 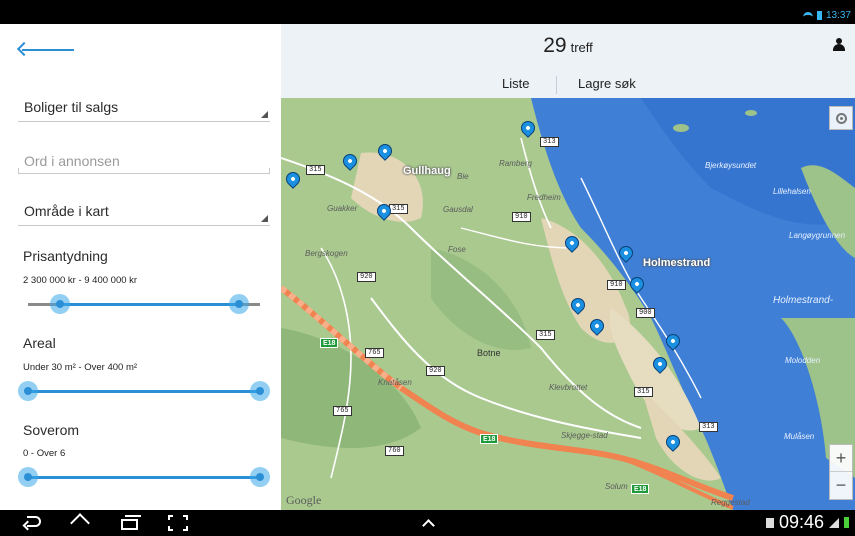 I want to click on back-arrow-icon, so click(x=45, y=49).